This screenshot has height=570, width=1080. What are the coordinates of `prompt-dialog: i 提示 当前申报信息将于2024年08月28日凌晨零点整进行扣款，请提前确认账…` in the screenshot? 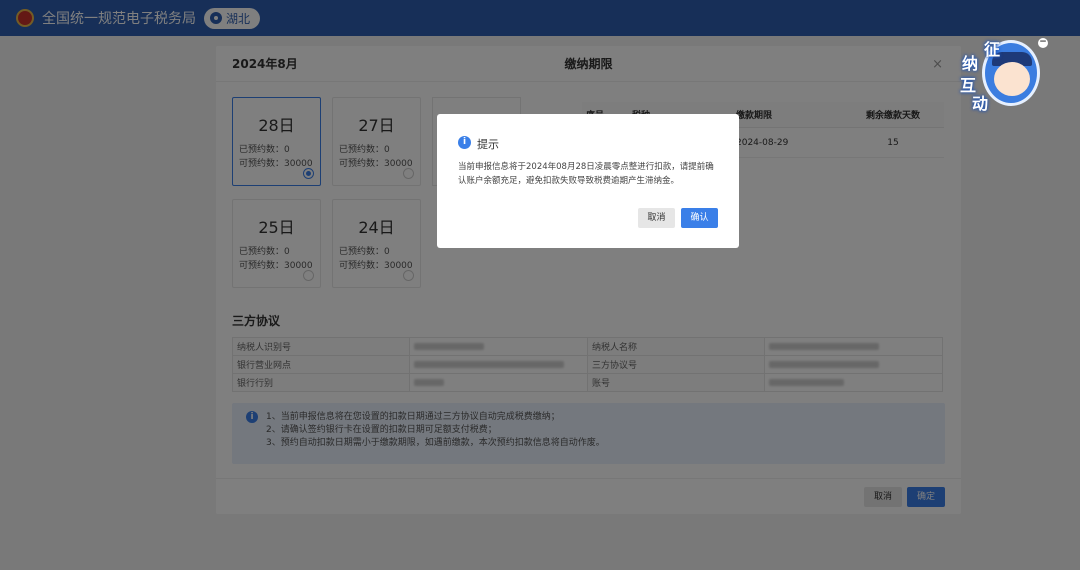 It's located at (588, 181).